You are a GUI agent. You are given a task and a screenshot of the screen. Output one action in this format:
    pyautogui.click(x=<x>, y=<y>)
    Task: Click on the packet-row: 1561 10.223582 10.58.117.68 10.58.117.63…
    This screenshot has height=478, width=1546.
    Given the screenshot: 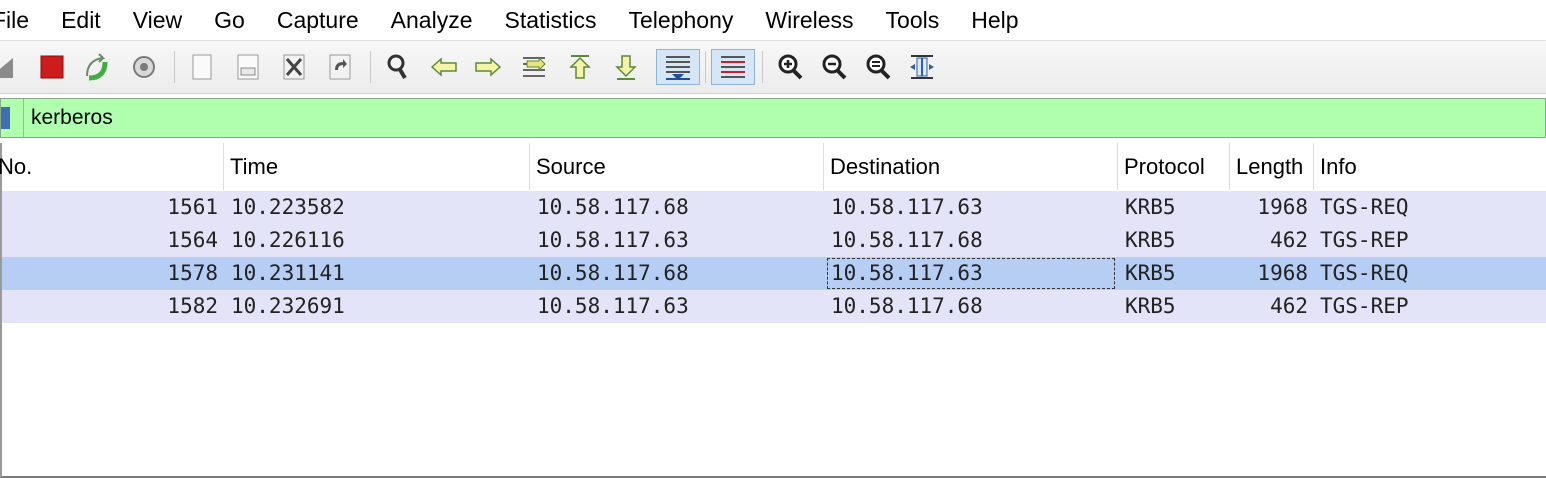 What is the action you would take?
    pyautogui.click(x=774, y=207)
    